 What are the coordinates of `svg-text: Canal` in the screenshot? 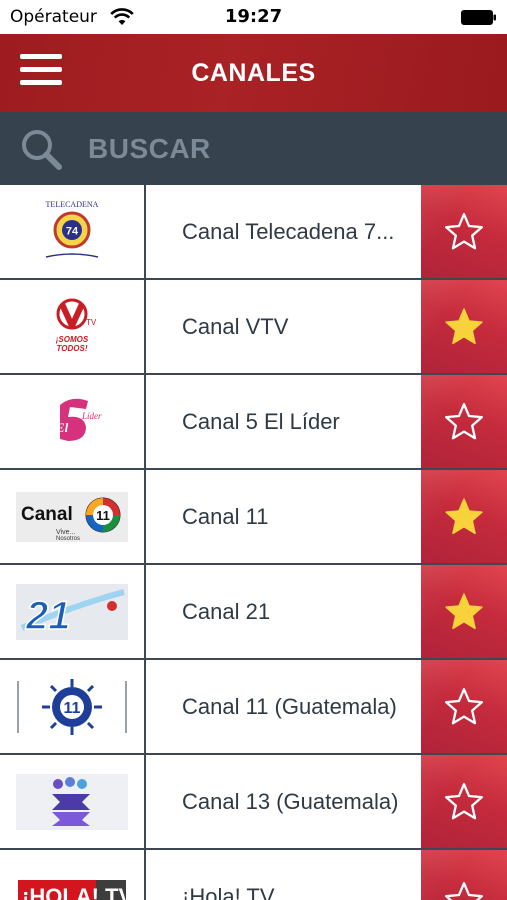 It's located at (47, 514).